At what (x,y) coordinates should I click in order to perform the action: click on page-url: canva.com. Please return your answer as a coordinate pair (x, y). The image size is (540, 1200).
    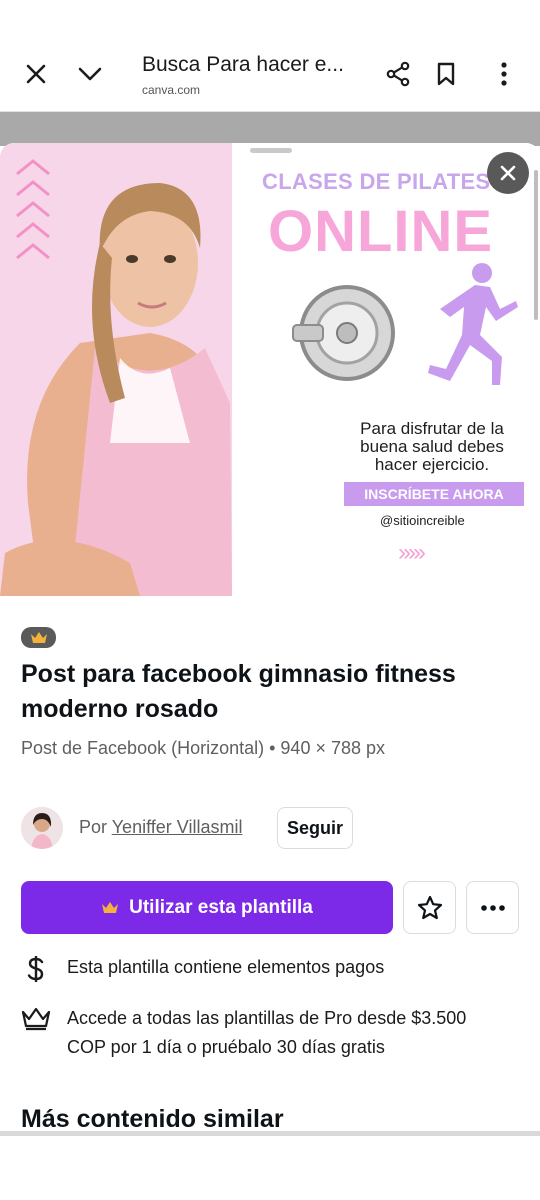
    Looking at the image, I should click on (171, 90).